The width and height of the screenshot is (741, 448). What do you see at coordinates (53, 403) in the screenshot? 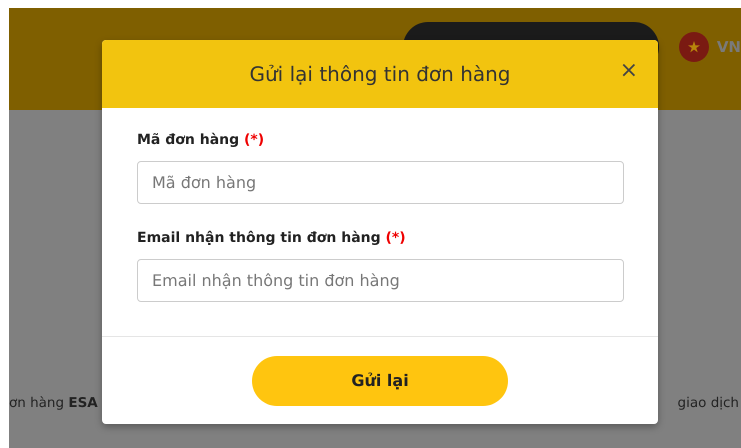
I see `body-text: ơn hàng ESA` at bounding box center [53, 403].